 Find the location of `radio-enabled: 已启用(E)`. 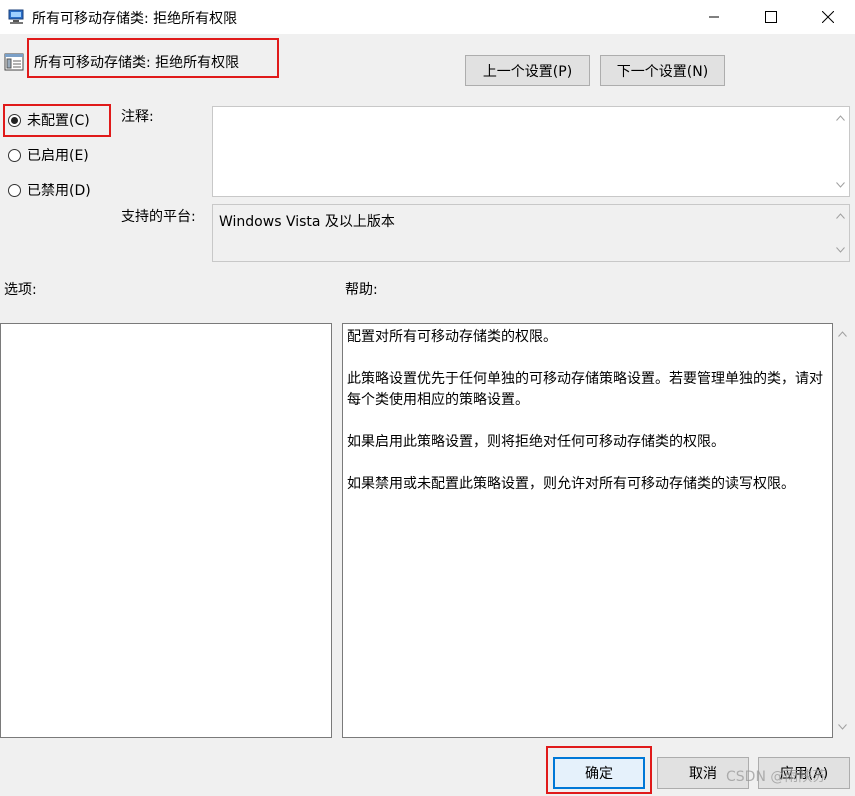

radio-enabled: 已启用(E) is located at coordinates (48, 155).